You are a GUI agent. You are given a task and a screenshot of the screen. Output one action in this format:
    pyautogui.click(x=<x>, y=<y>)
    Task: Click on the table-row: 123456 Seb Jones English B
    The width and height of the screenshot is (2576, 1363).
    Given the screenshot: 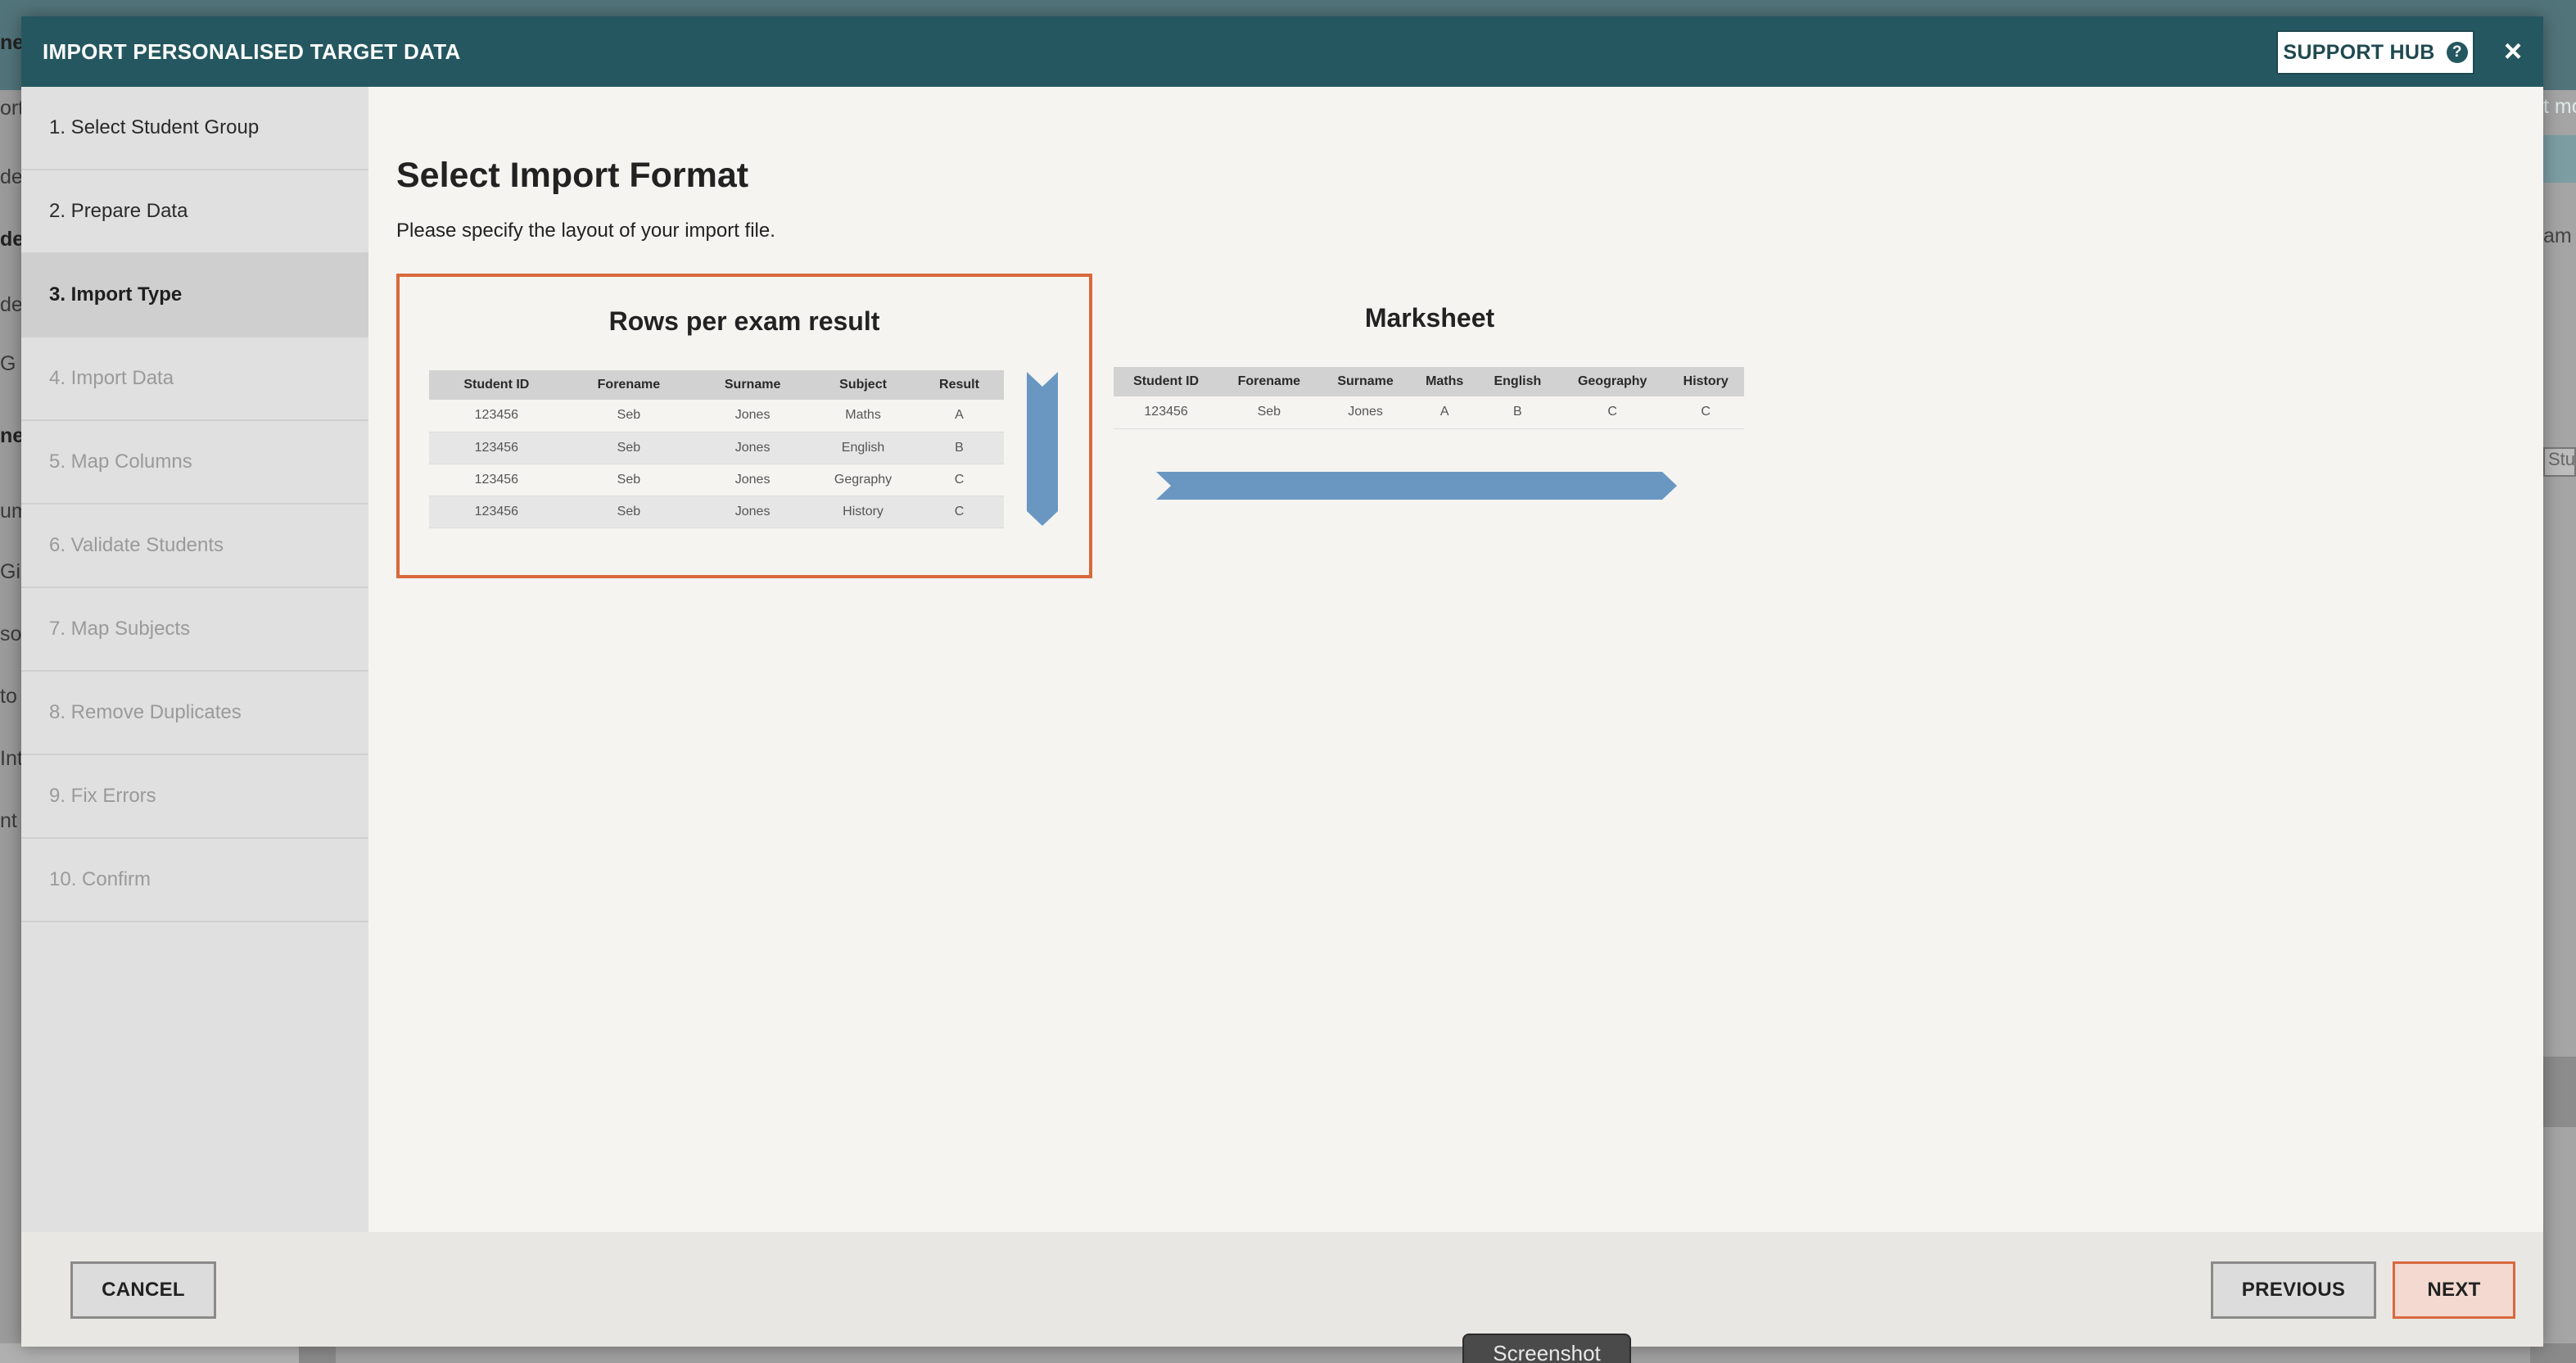 What is the action you would take?
    pyautogui.click(x=716, y=448)
    